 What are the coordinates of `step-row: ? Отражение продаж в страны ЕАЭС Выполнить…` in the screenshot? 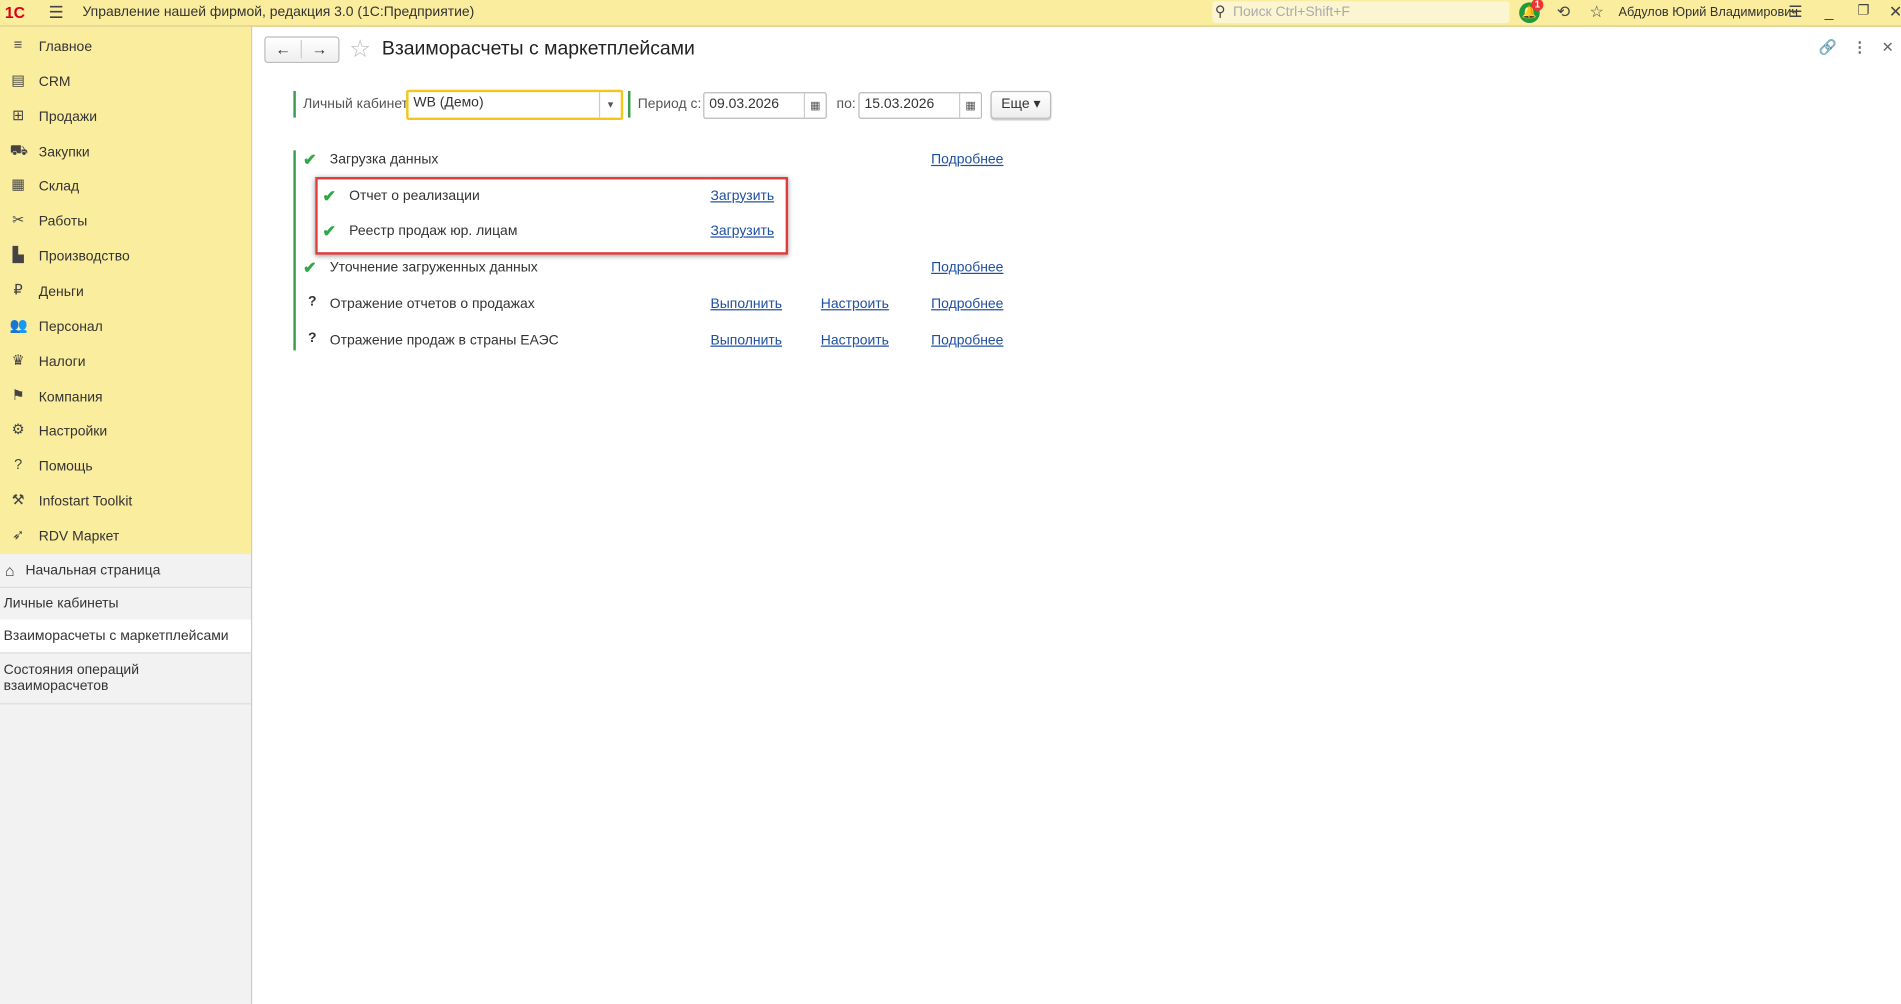 It's located at (676, 341).